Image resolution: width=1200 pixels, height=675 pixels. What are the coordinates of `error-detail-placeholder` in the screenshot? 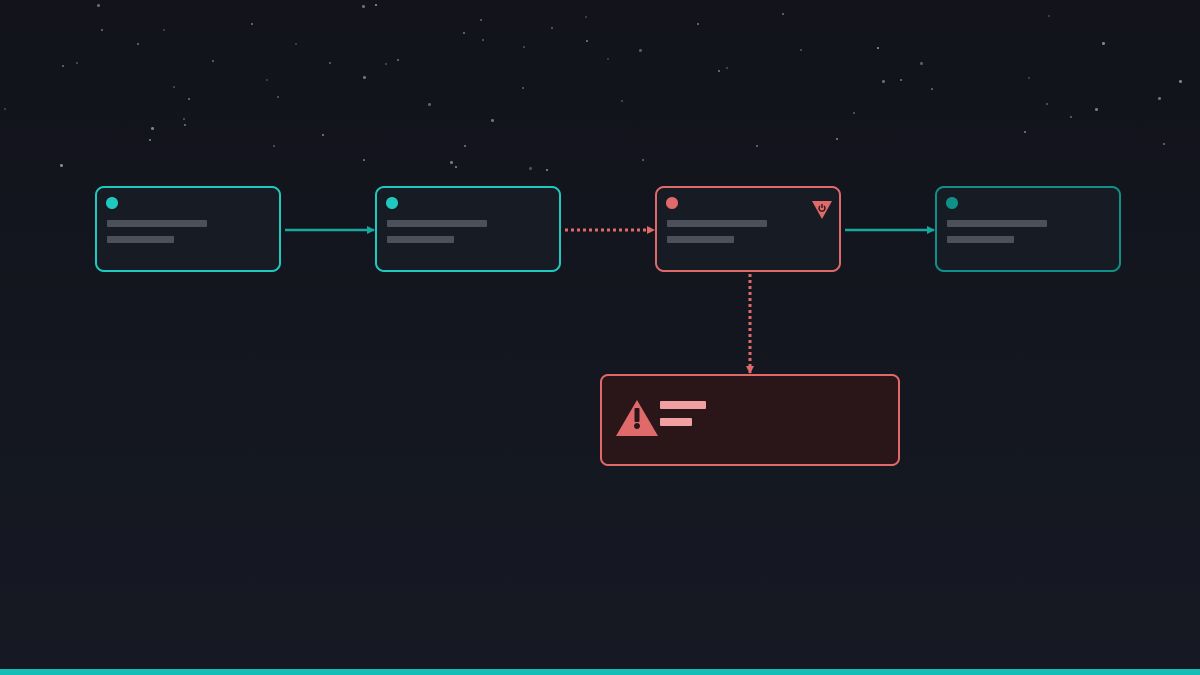 It's located at (676, 422).